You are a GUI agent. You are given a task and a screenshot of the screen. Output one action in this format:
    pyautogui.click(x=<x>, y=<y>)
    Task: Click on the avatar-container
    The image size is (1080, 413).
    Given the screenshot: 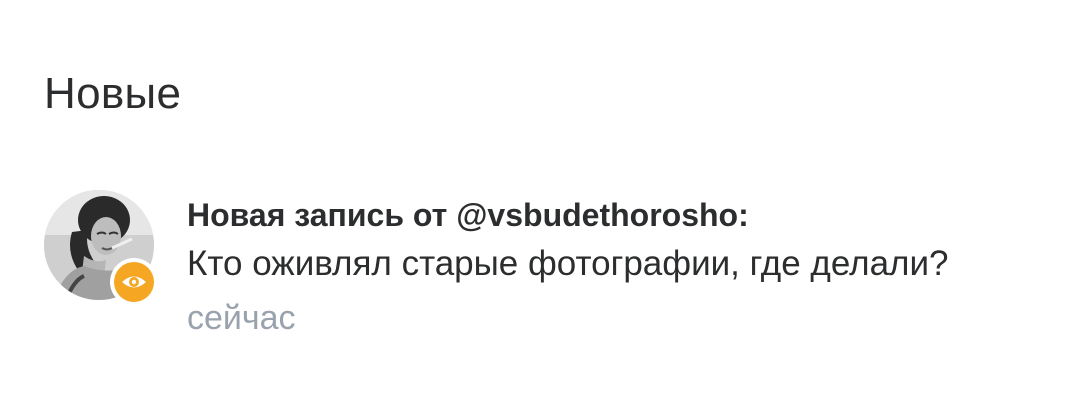 What is the action you would take?
    pyautogui.click(x=101, y=248)
    